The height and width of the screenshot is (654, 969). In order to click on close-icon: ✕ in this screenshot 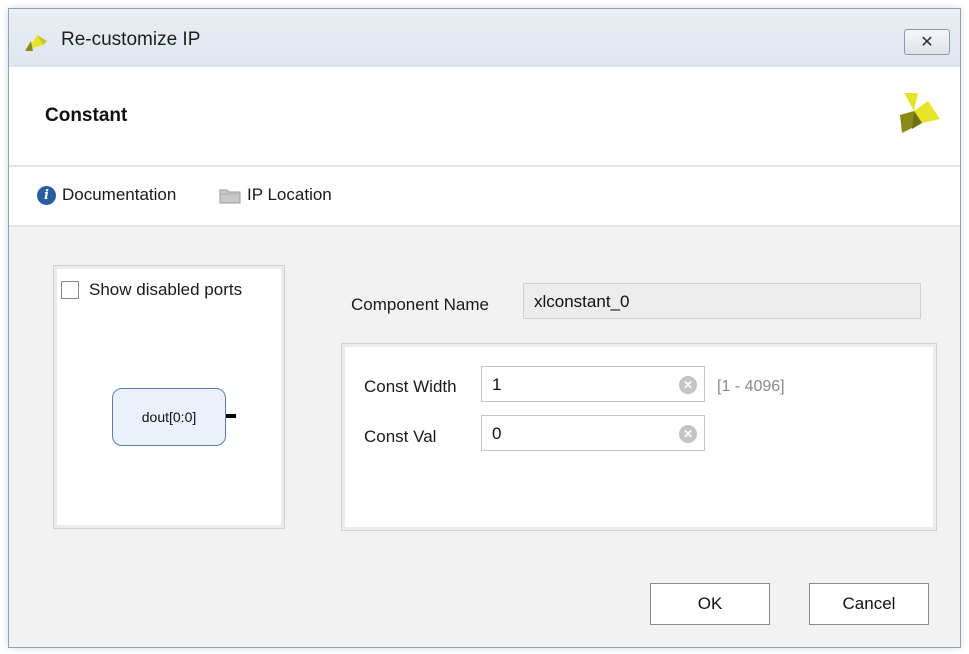, I will do `click(927, 42)`.